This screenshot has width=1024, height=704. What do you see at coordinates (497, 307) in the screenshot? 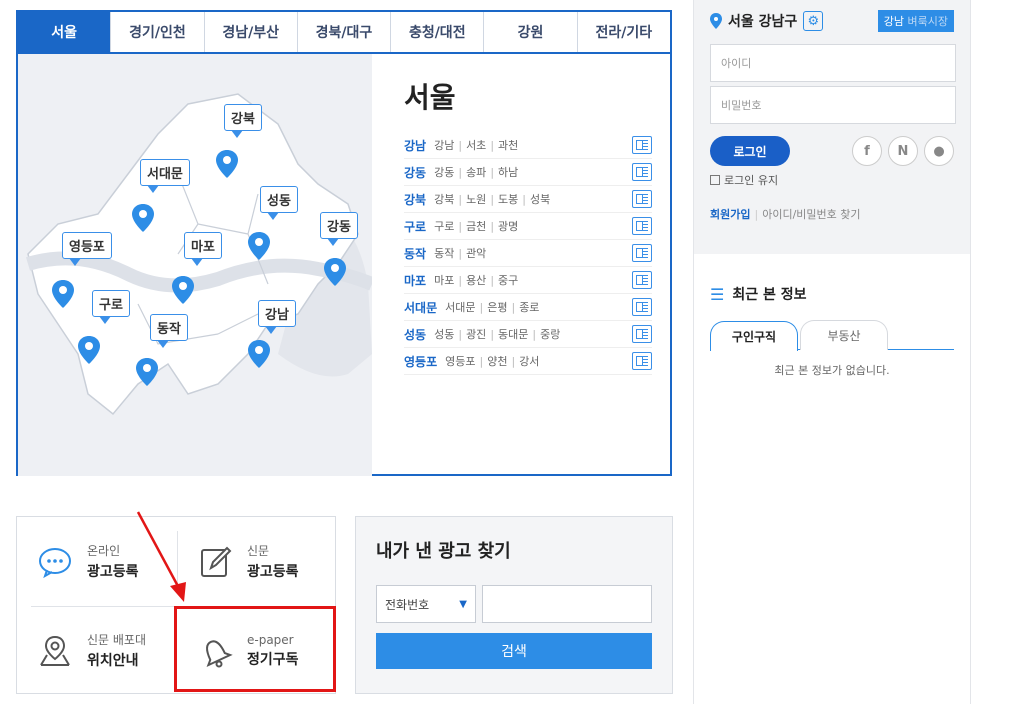
I see `subregion-link: 은평` at bounding box center [497, 307].